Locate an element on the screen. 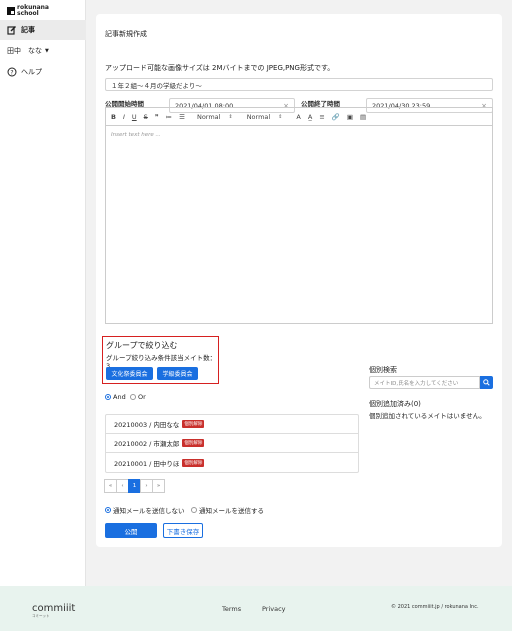 This screenshot has height=631, width=512. individual-added-title: 個別追加済み(0) is located at coordinates (395, 404).